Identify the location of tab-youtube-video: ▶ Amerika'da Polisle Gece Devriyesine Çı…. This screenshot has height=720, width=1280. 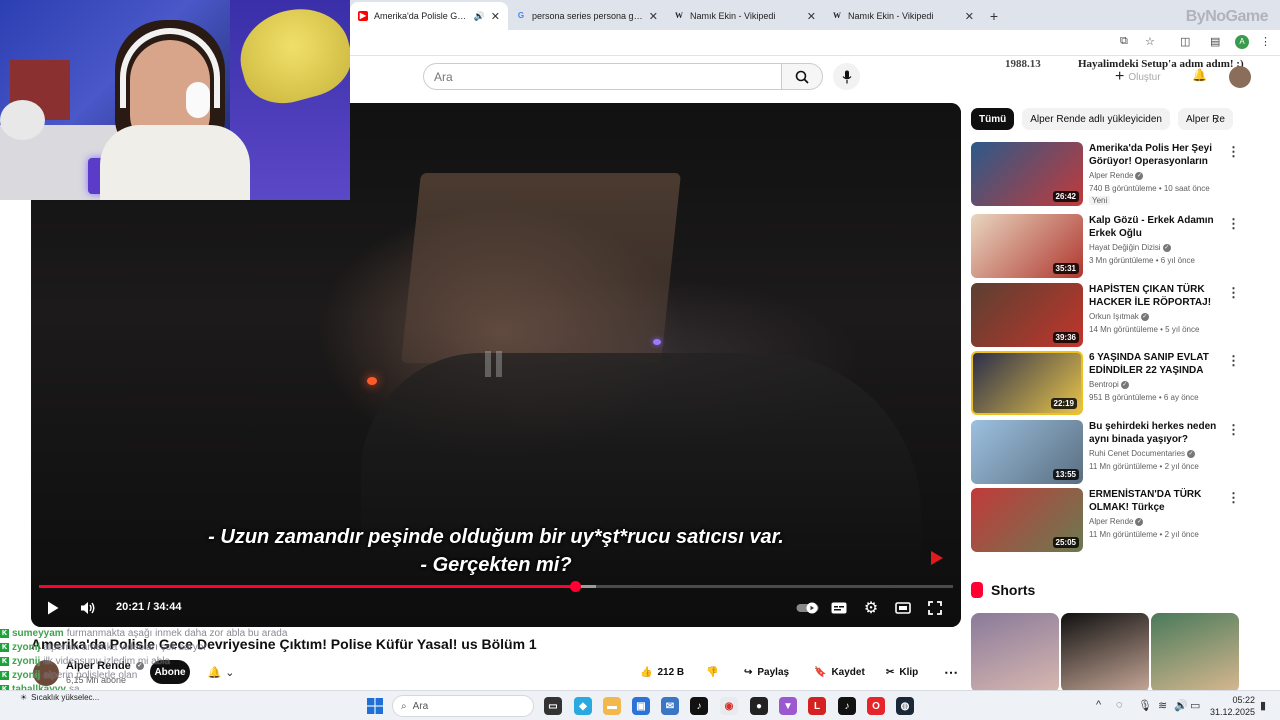
(429, 16).